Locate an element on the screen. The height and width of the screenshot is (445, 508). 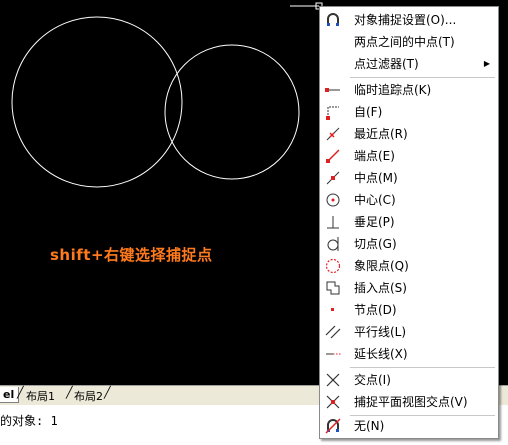
menu-item-label: 切点(G) is located at coordinates (375, 244).